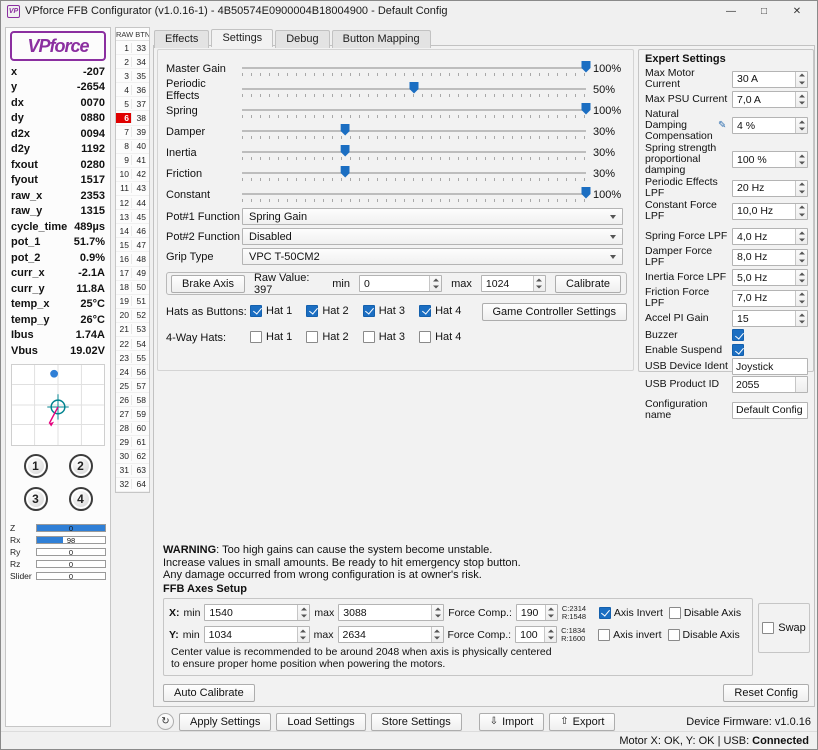  I want to click on brake-min-spinbox: 0, so click(400, 283).